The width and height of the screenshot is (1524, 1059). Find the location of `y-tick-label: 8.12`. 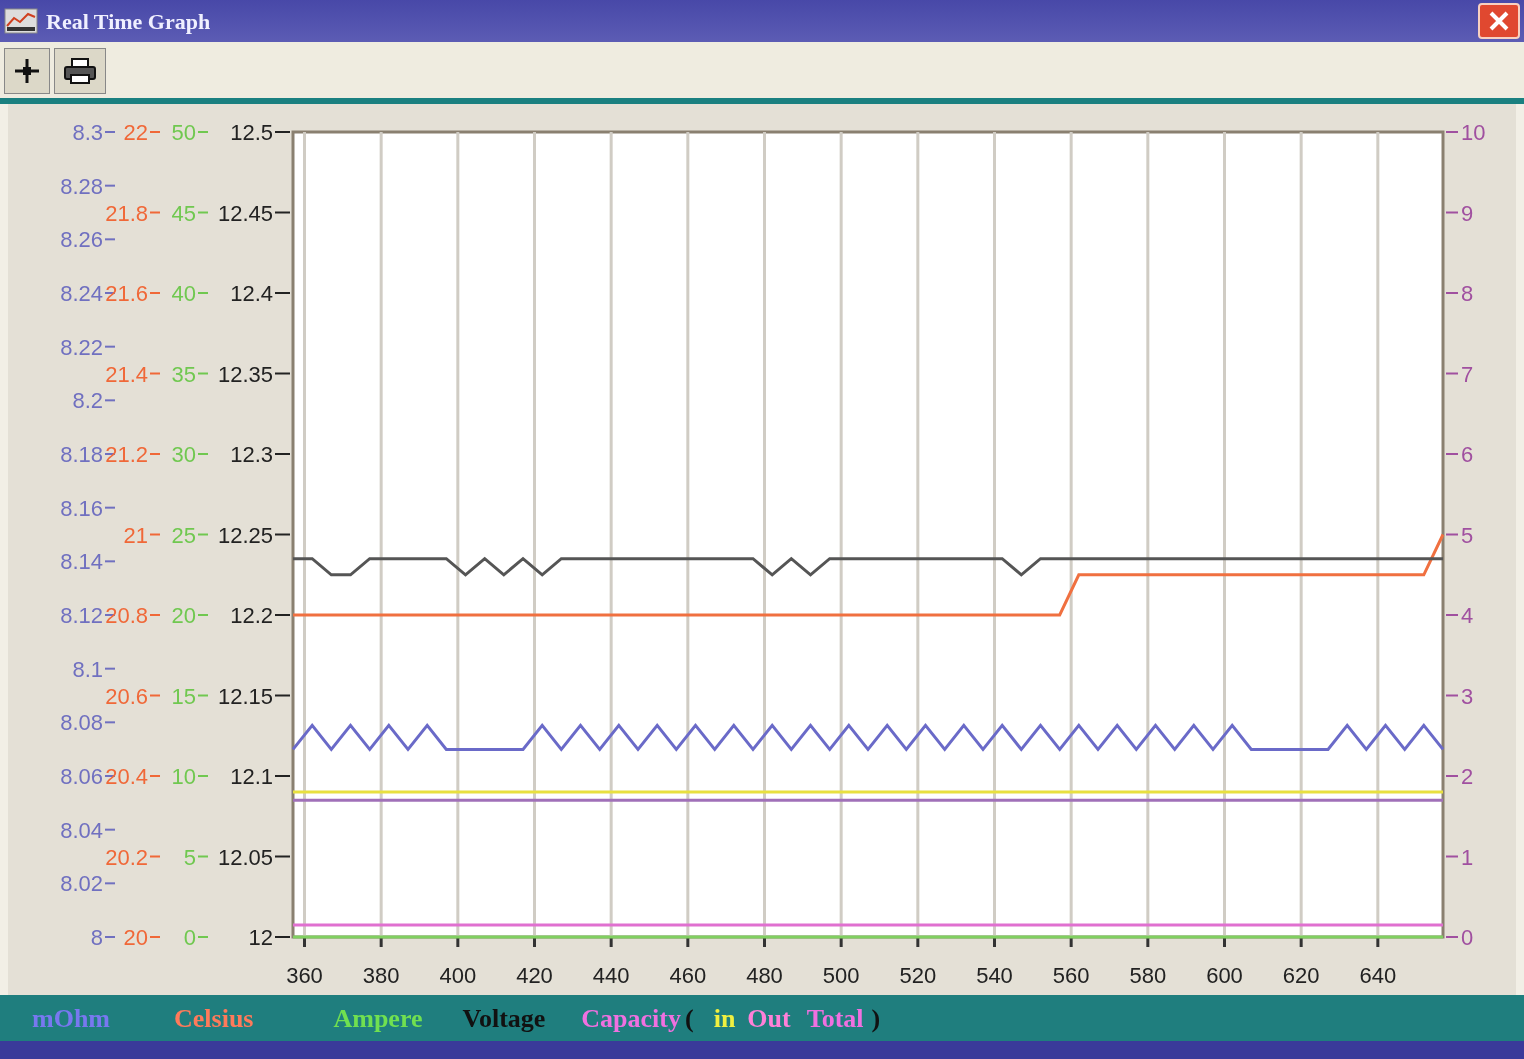

y-tick-label: 8.12 is located at coordinates (81, 615).